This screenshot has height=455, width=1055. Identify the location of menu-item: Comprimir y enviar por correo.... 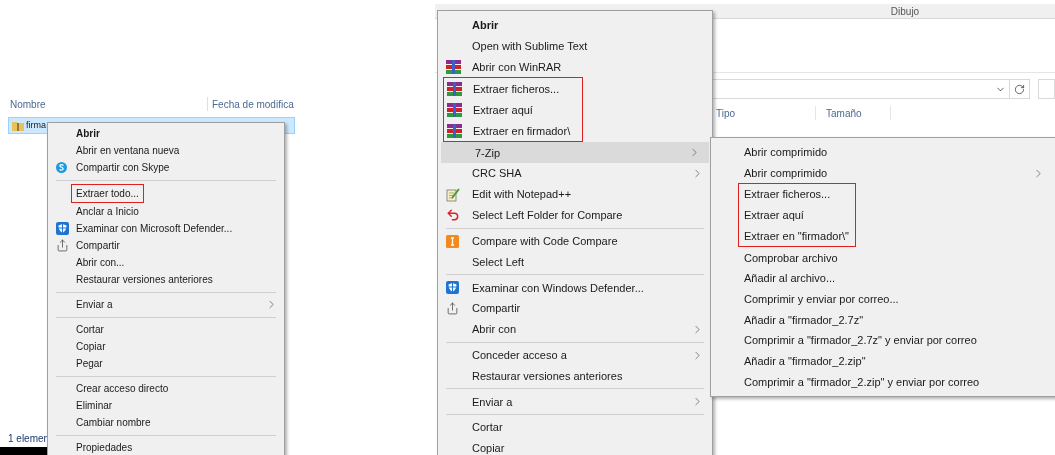
(883, 299).